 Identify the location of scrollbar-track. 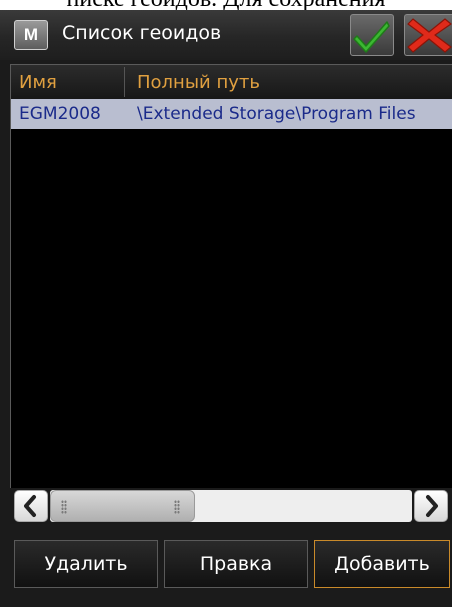
(231, 506).